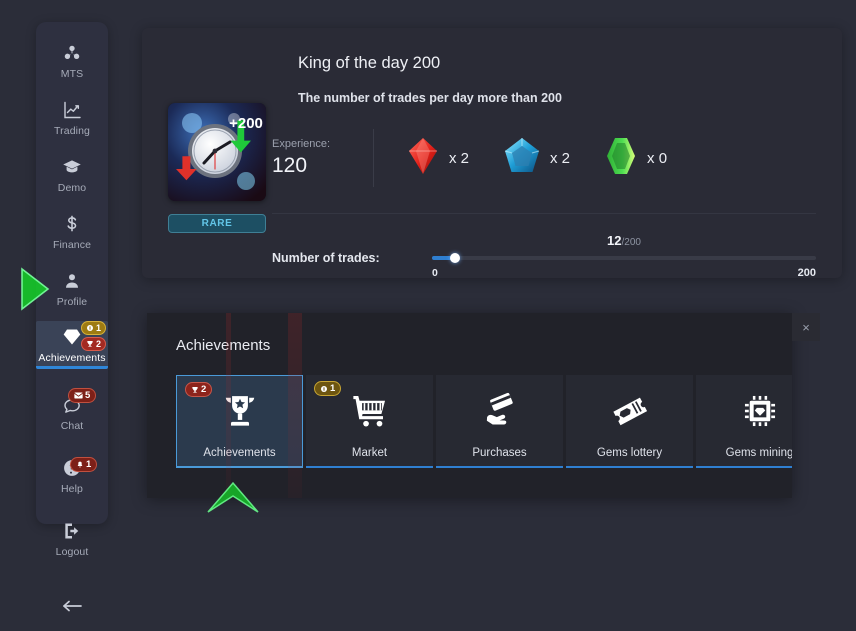 This screenshot has width=856, height=631. I want to click on slider-min-tick: 0, so click(435, 273).